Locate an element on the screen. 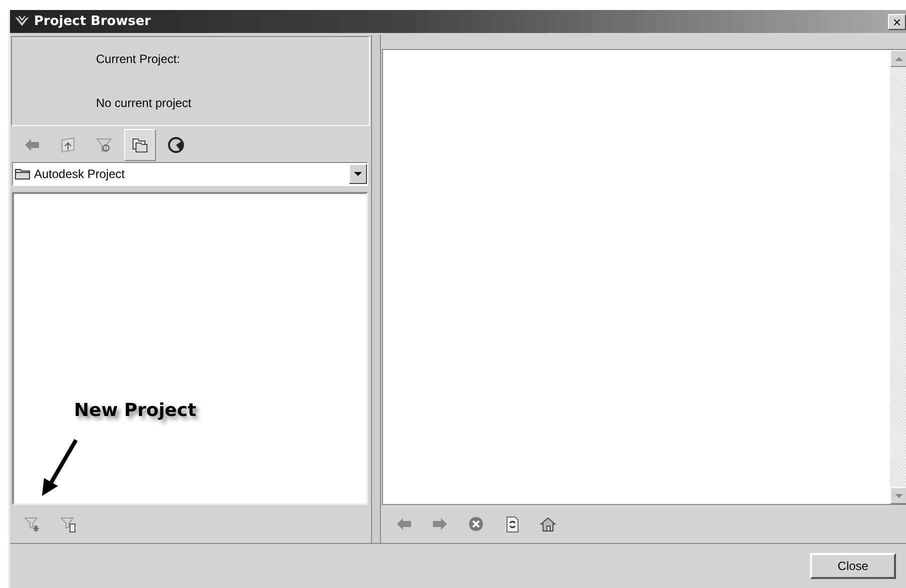 The image size is (906, 588). scroll-down-button is located at coordinates (898, 495).